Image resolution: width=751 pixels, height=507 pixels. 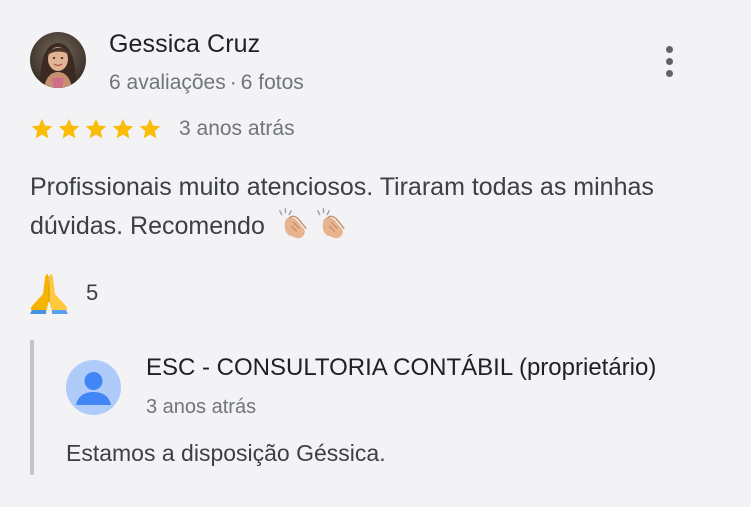 What do you see at coordinates (226, 453) in the screenshot?
I see `owner-reply-text: Estamos a disposição Géssica.` at bounding box center [226, 453].